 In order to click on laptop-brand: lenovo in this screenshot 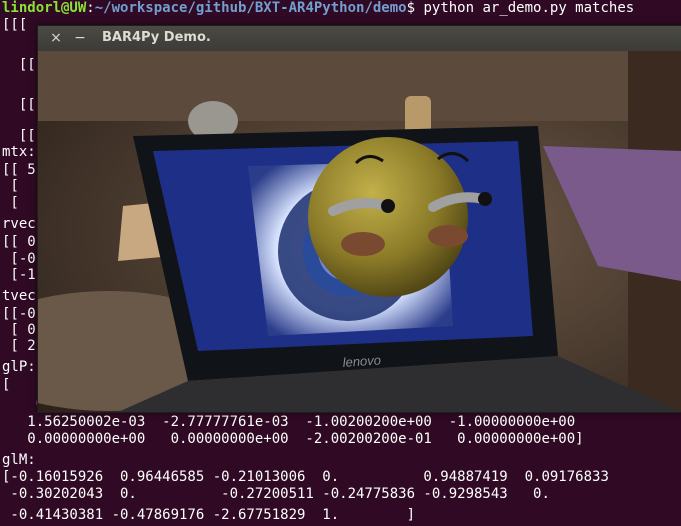, I will do `click(361, 361)`.